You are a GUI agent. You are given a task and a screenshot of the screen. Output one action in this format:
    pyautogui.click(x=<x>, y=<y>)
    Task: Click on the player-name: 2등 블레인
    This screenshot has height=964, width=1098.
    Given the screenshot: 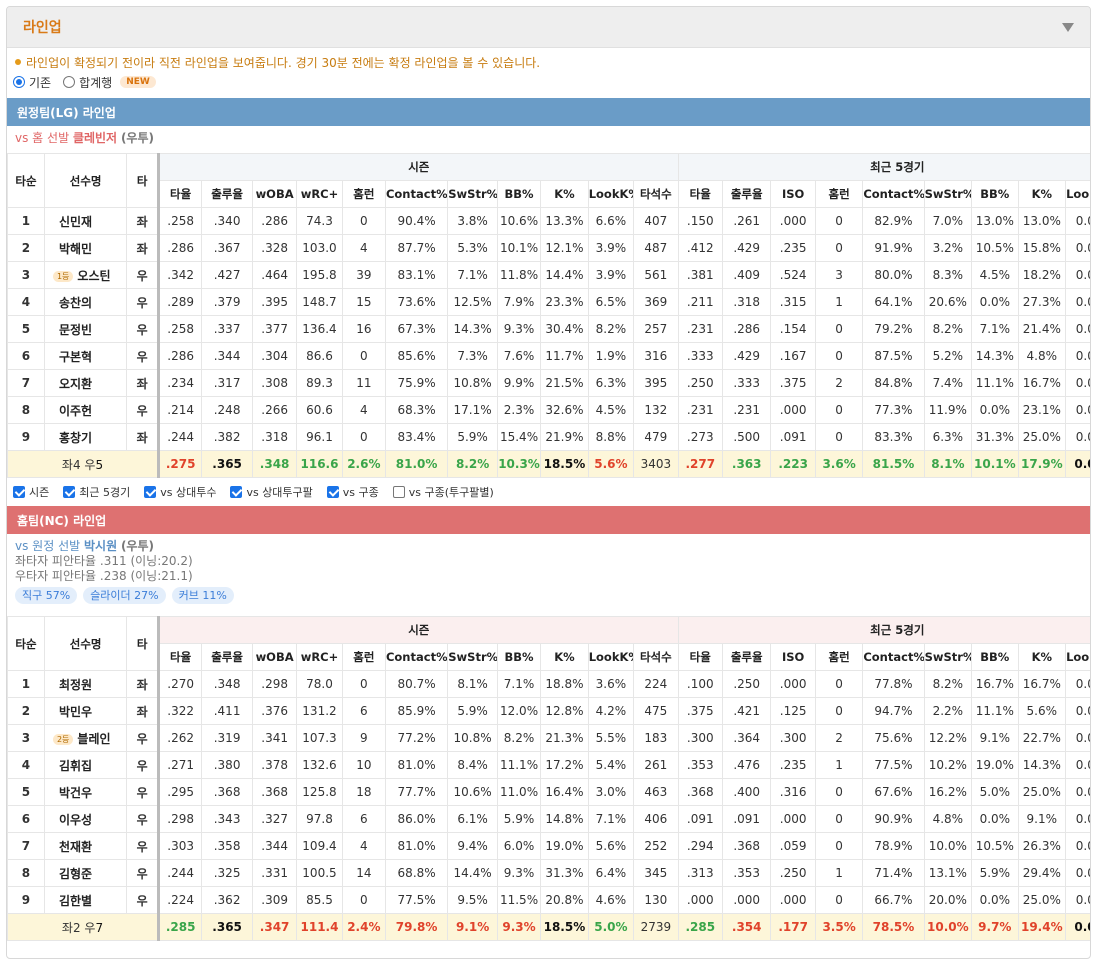 What is the action you would take?
    pyautogui.click(x=85, y=738)
    